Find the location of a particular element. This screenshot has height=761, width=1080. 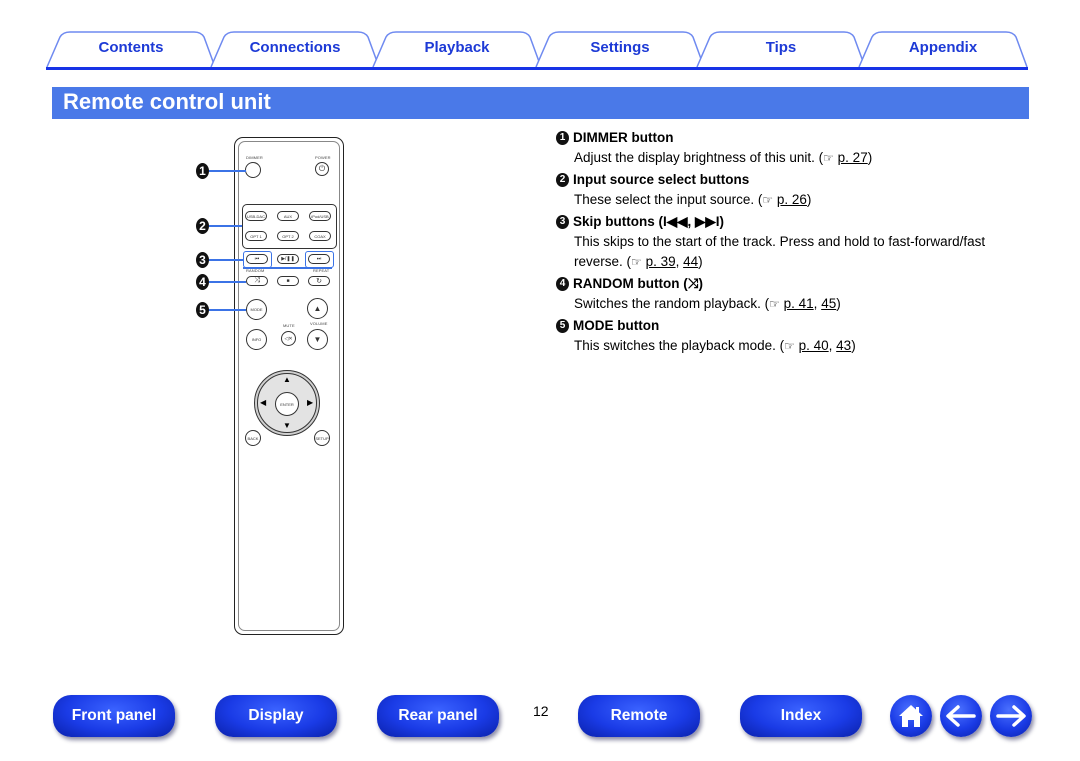

tab-label: Contents is located at coordinates (131, 47).